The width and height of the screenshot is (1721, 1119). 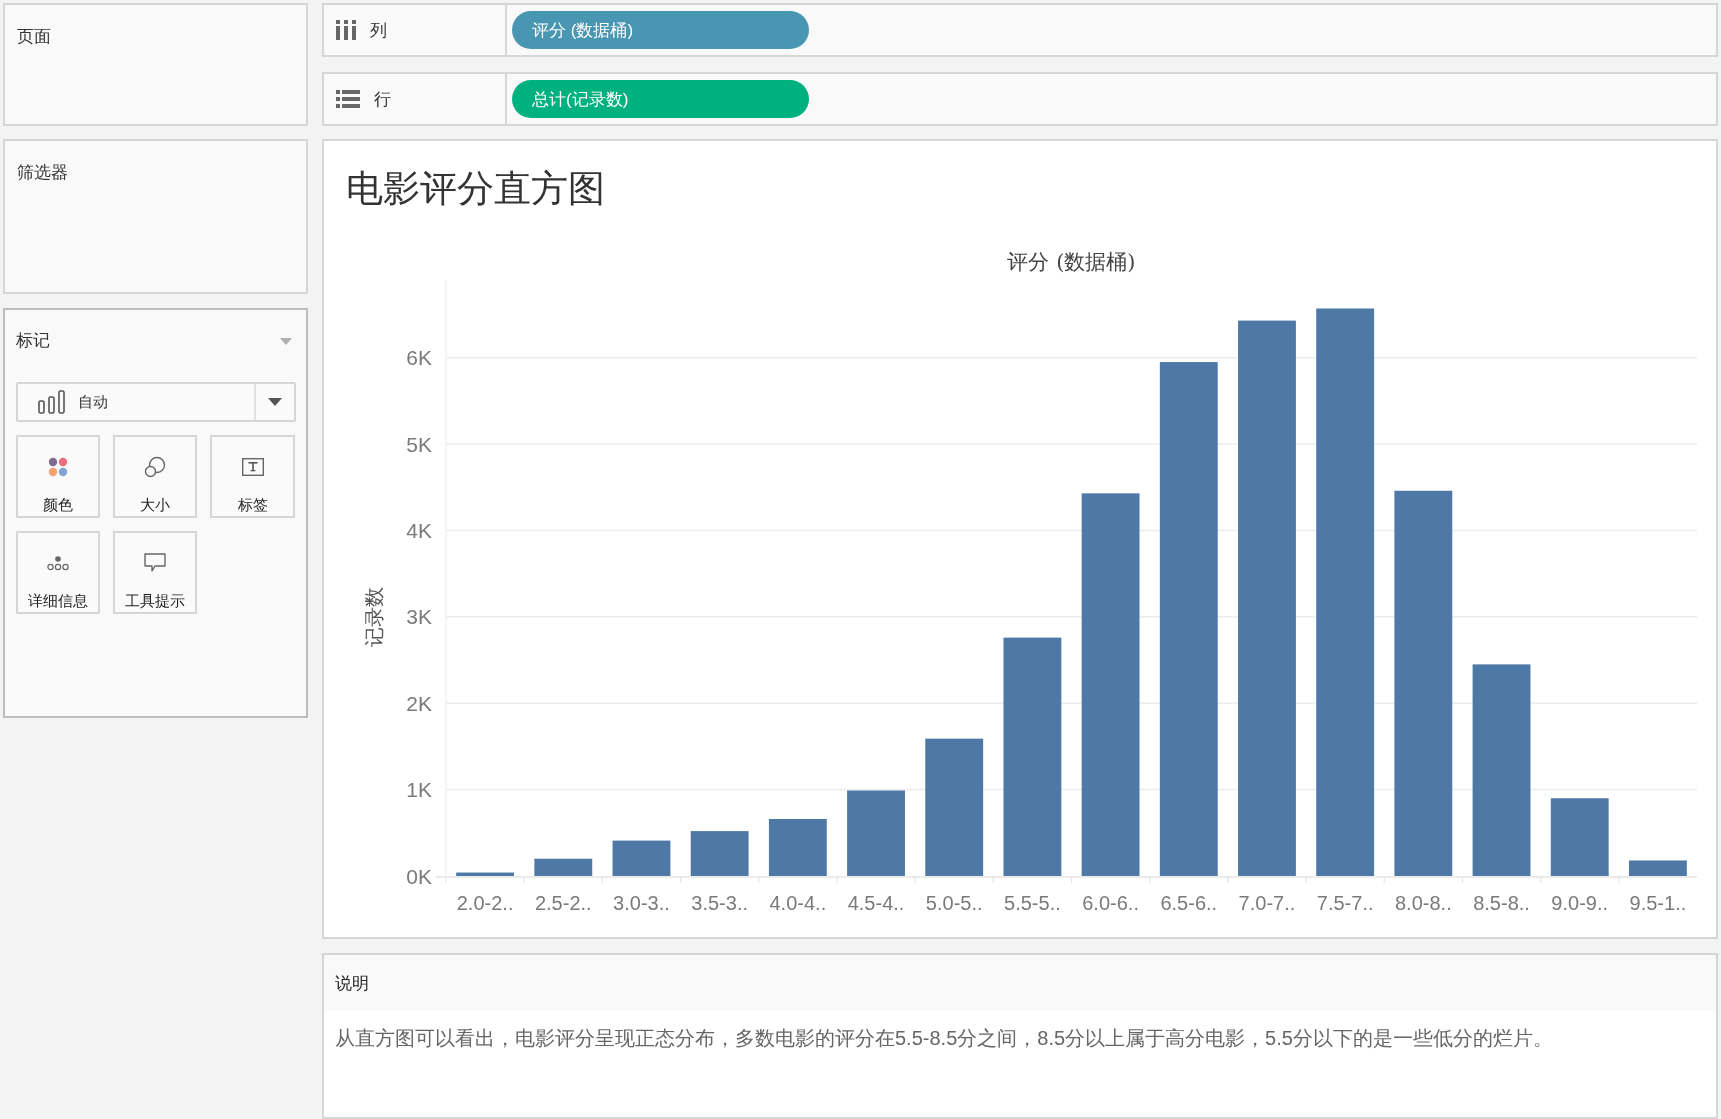 What do you see at coordinates (156, 402) in the screenshot?
I see `mark-type-dropdown: 自动` at bounding box center [156, 402].